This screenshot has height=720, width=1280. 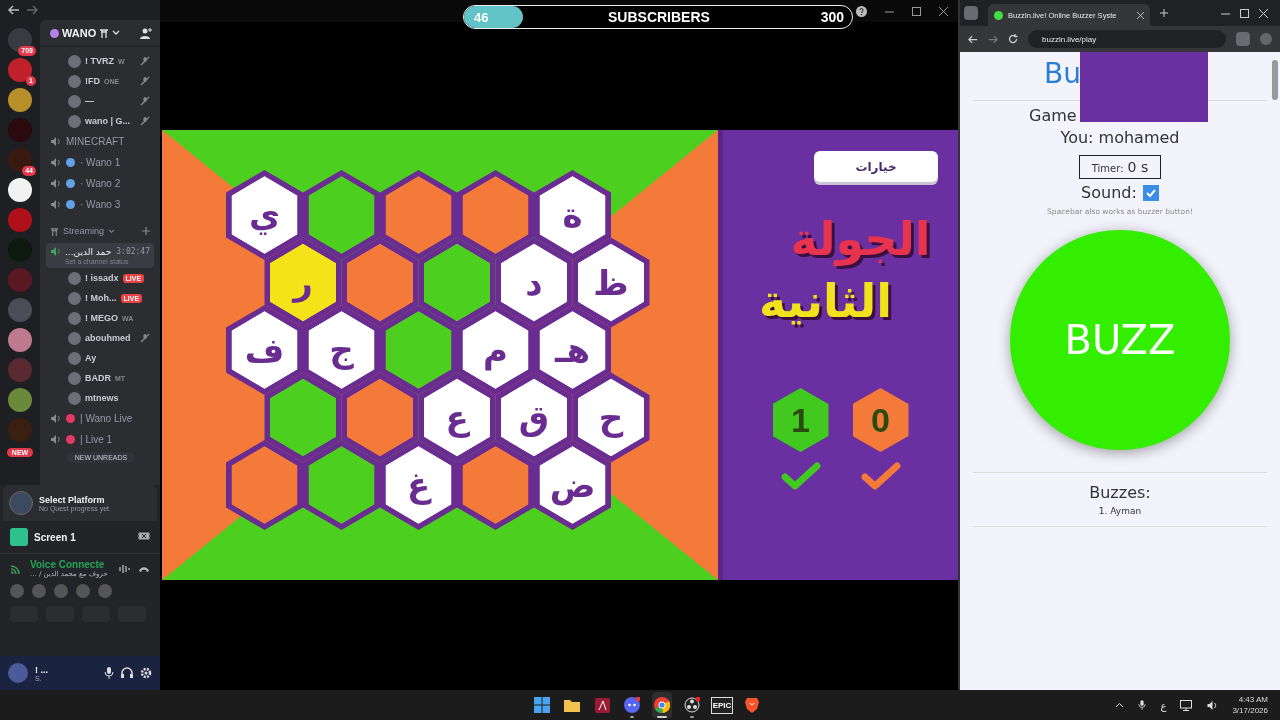 What do you see at coordinates (106, 418) in the screenshot?
I see `voice-channel: | Wano Live` at bounding box center [106, 418].